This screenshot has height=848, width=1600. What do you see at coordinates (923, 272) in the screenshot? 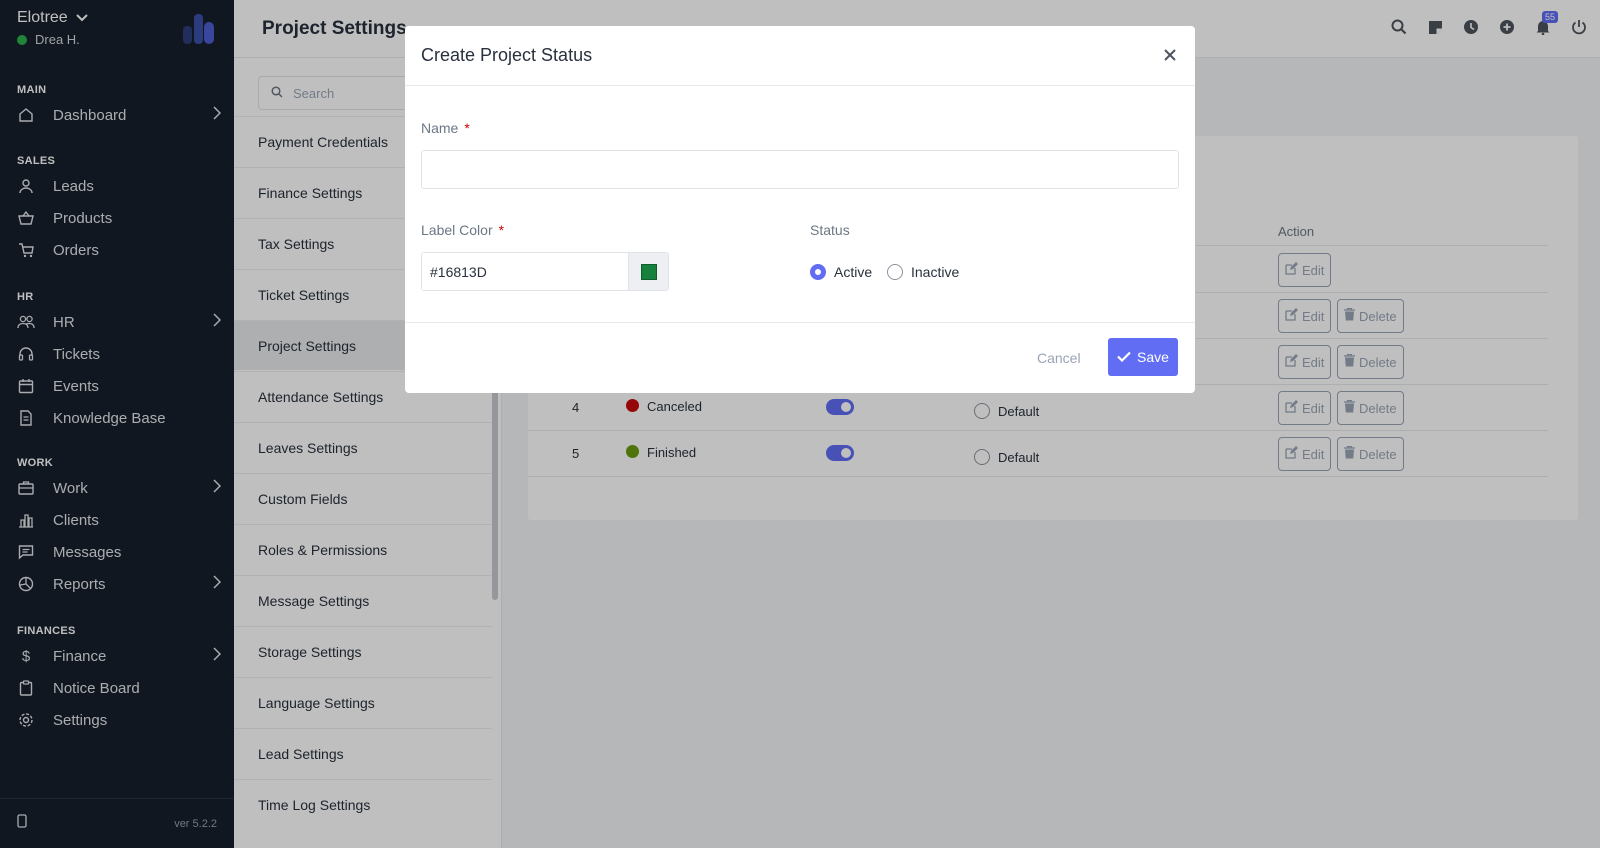
I see `status-inactive-radio: Inactive` at bounding box center [923, 272].